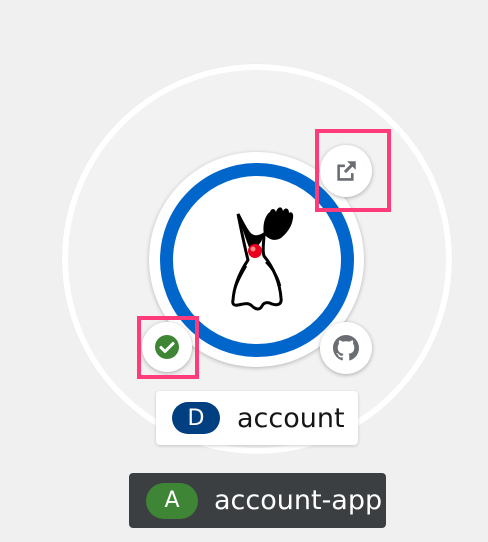 The image size is (488, 542). What do you see at coordinates (196, 418) in the screenshot?
I see `deployment-badge: D` at bounding box center [196, 418].